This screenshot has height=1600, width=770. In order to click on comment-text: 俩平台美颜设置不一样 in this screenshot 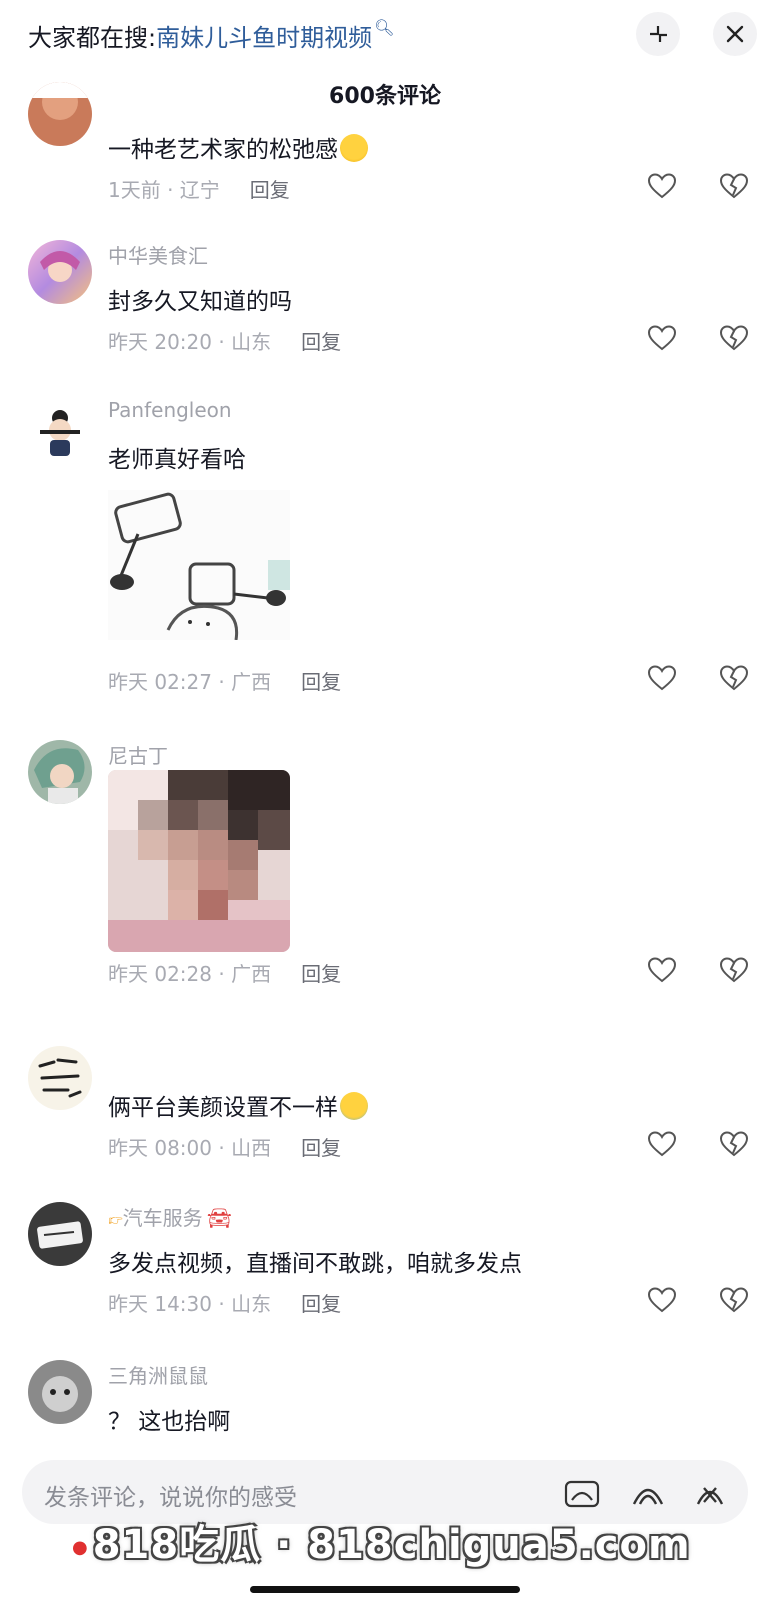, I will do `click(238, 1105)`.